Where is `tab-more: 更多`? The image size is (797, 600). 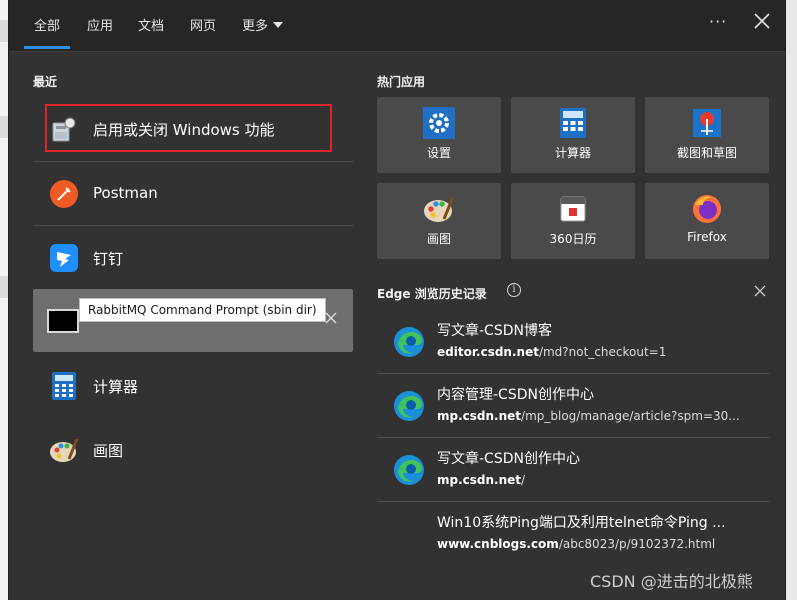 tab-more: 更多 is located at coordinates (263, 25).